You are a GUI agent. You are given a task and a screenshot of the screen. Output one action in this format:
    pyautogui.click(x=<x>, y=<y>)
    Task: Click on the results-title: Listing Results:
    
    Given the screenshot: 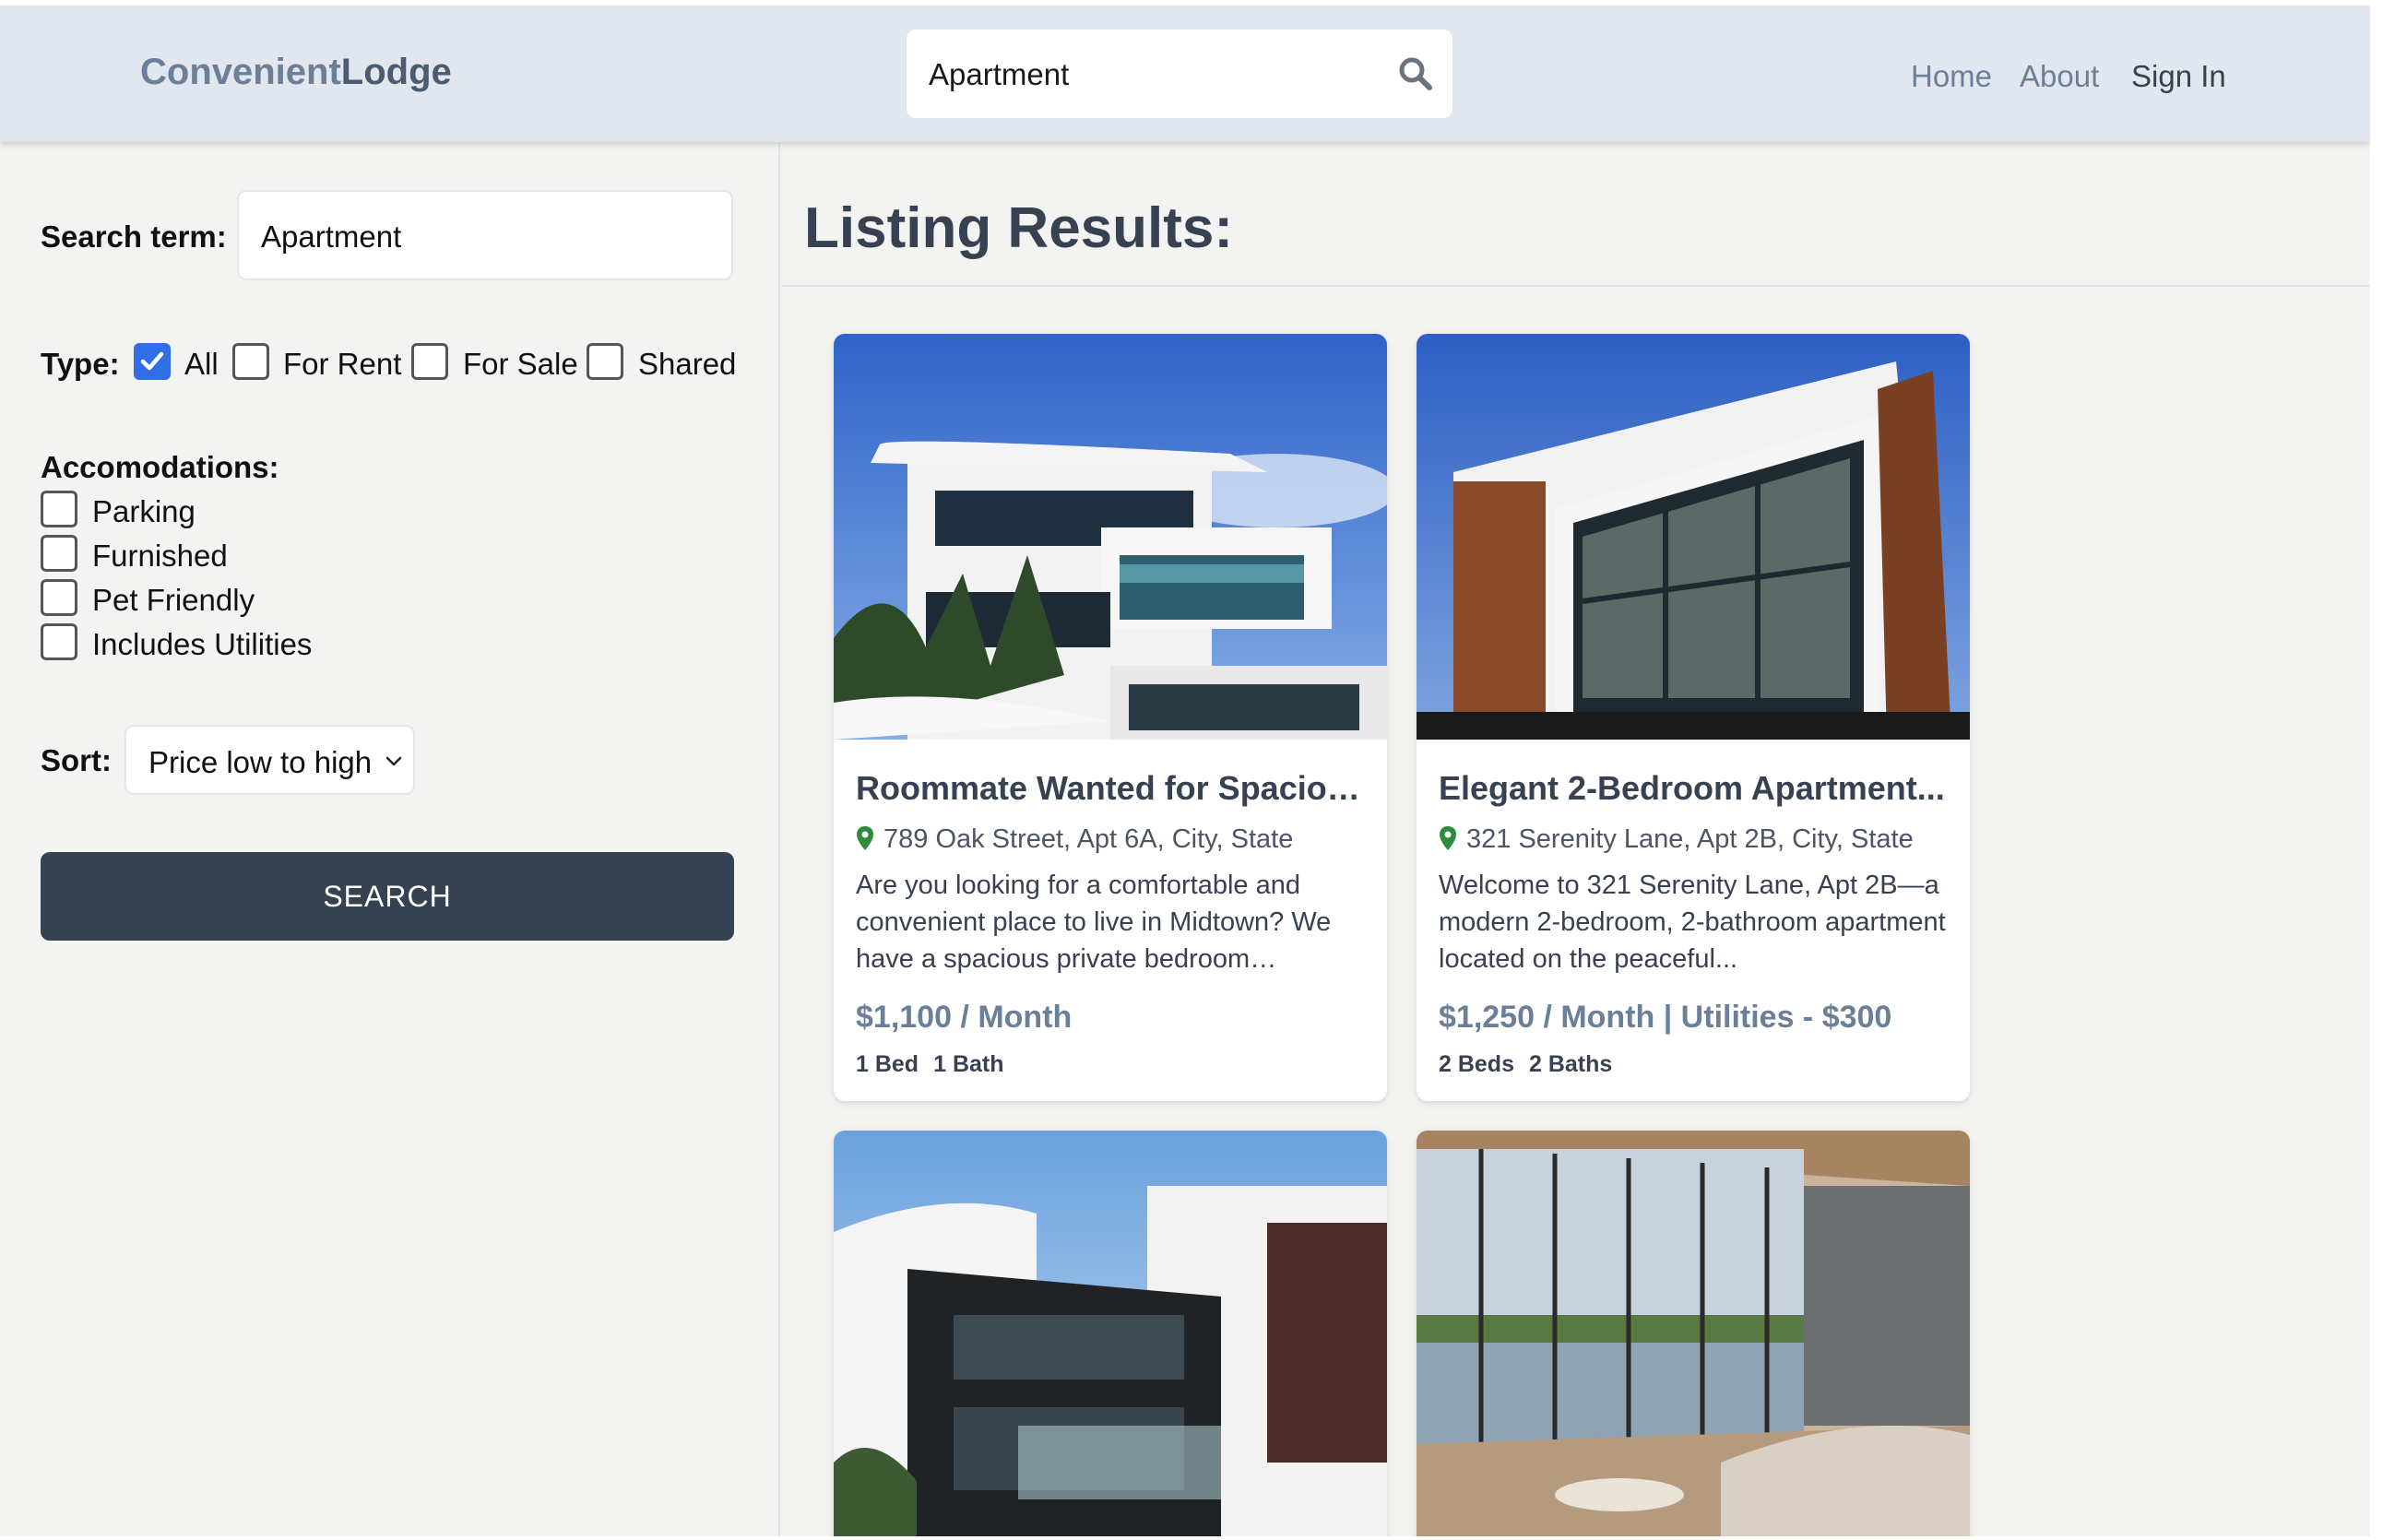 What is the action you would take?
    pyautogui.click(x=1019, y=228)
    